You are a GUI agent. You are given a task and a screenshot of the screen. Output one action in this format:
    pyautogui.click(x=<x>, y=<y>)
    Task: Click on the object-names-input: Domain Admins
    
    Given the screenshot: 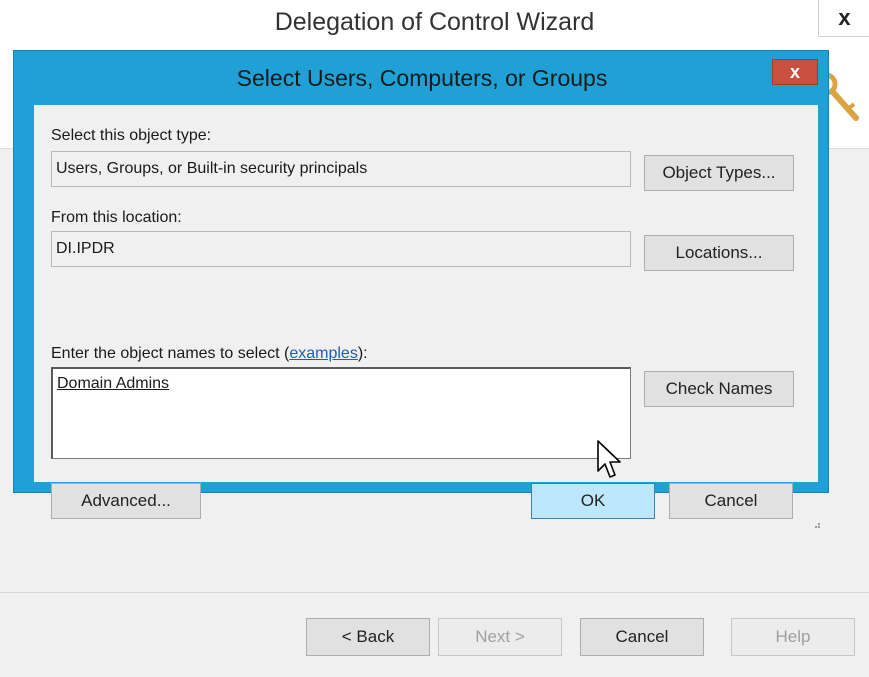 What is the action you would take?
    pyautogui.click(x=341, y=413)
    